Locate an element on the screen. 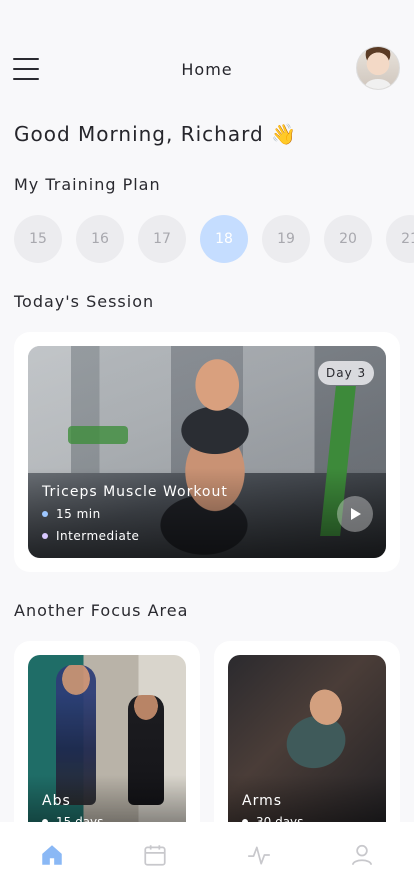 This screenshot has width=414, height=896. focus-label-arms: Arms is located at coordinates (262, 801).